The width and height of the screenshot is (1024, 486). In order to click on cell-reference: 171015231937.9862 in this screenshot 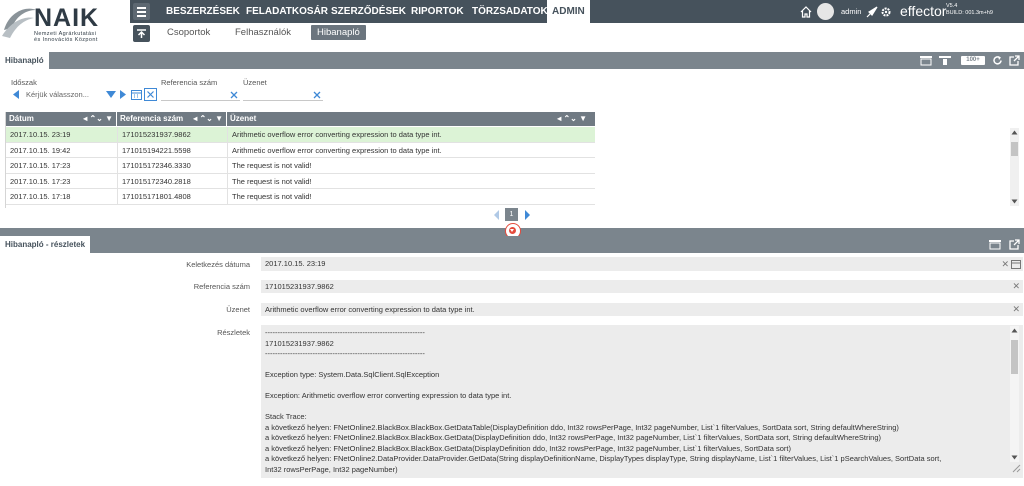, I will do `click(172, 134)`.